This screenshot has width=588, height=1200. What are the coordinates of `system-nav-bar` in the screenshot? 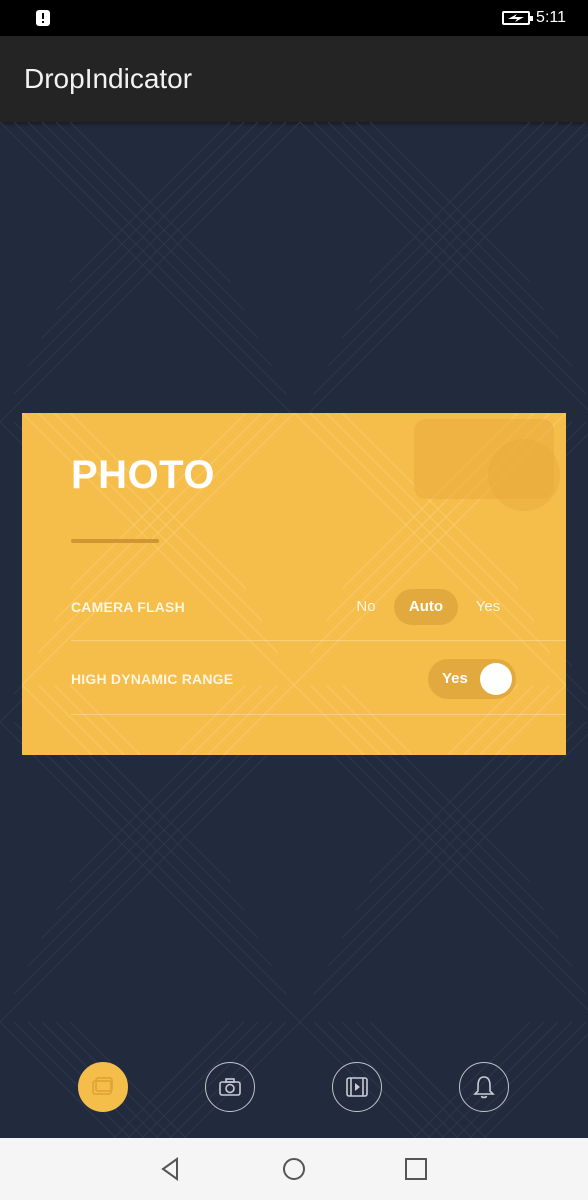 It's located at (294, 1169).